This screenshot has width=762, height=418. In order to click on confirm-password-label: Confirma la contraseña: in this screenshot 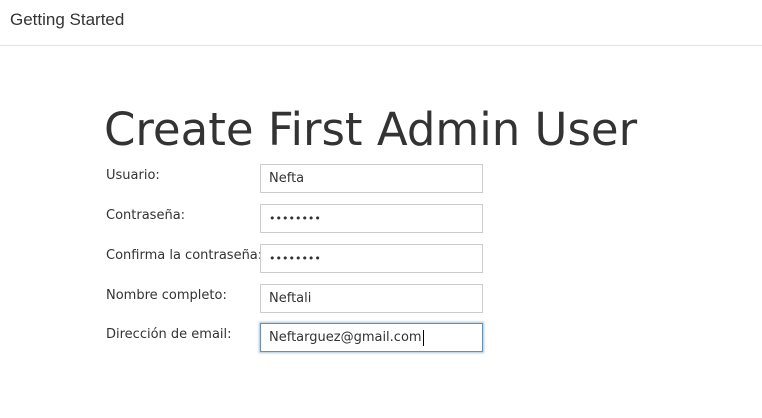, I will do `click(184, 255)`.